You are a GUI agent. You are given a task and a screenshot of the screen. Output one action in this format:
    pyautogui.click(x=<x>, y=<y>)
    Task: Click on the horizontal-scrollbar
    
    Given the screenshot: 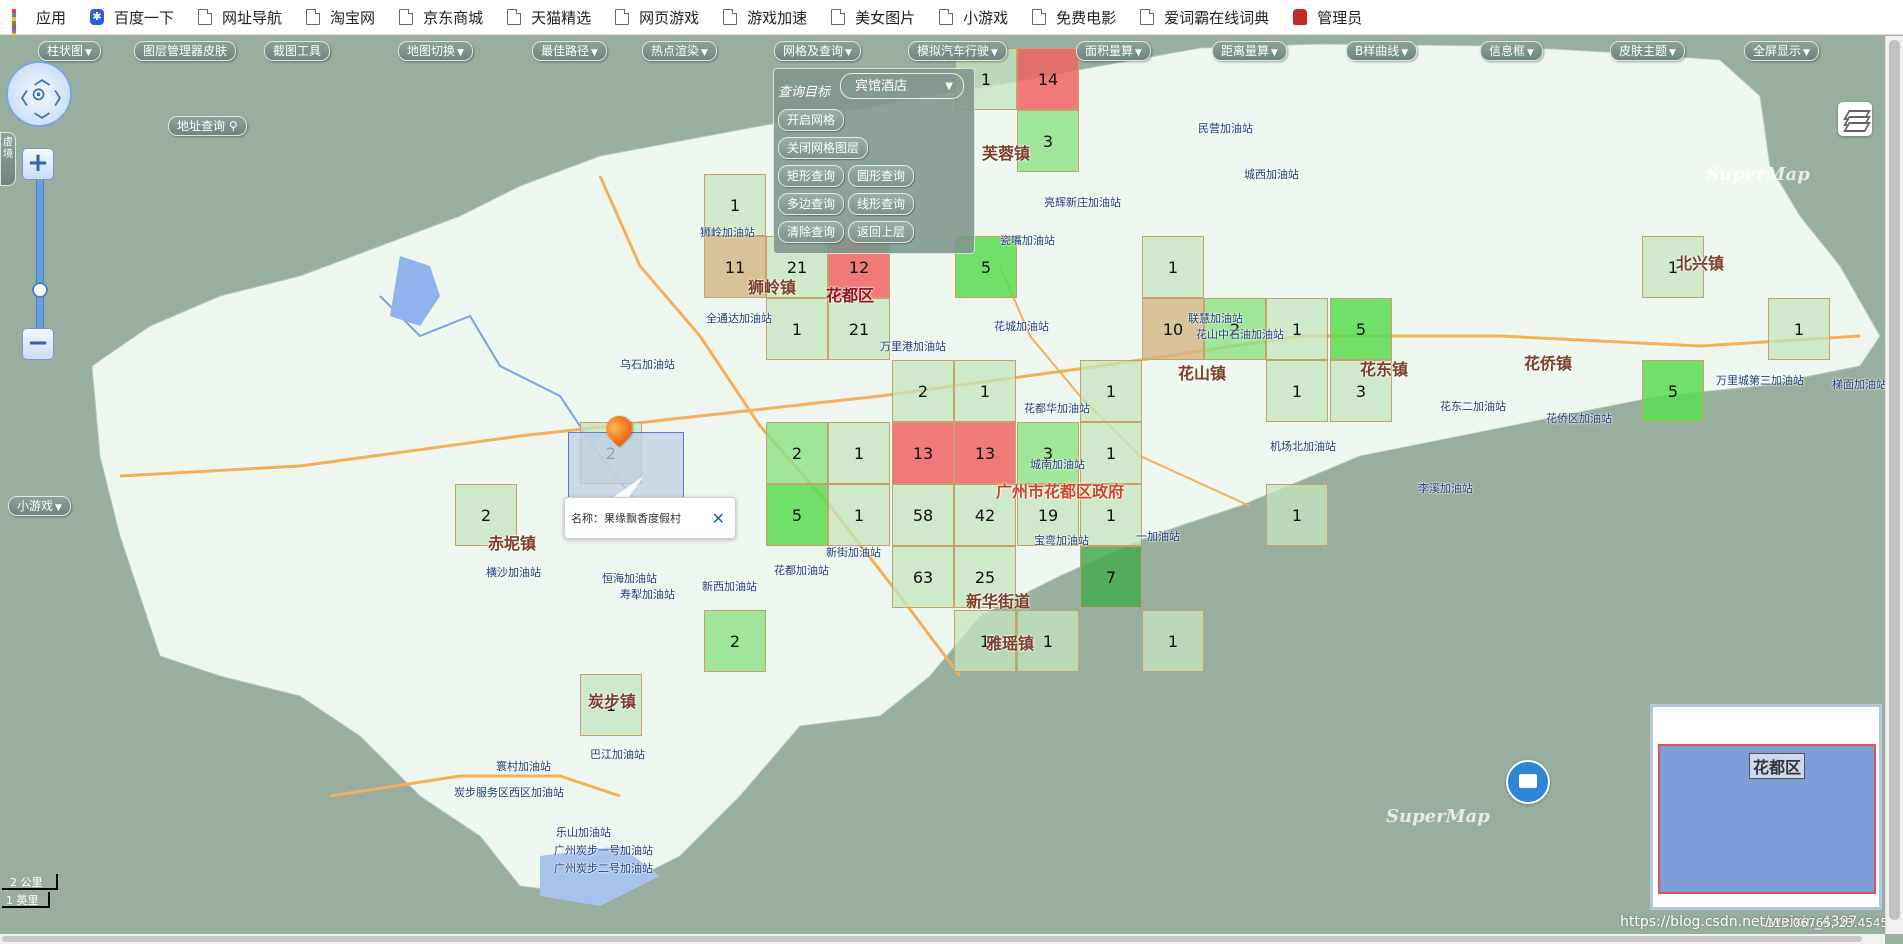 What is the action you would take?
    pyautogui.click(x=942, y=939)
    